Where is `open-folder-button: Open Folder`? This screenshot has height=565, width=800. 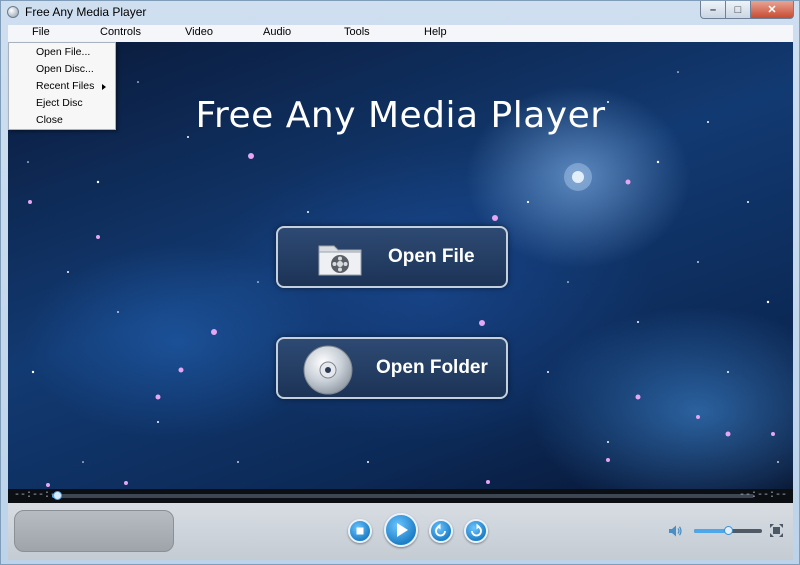 open-folder-button: Open Folder is located at coordinates (392, 368).